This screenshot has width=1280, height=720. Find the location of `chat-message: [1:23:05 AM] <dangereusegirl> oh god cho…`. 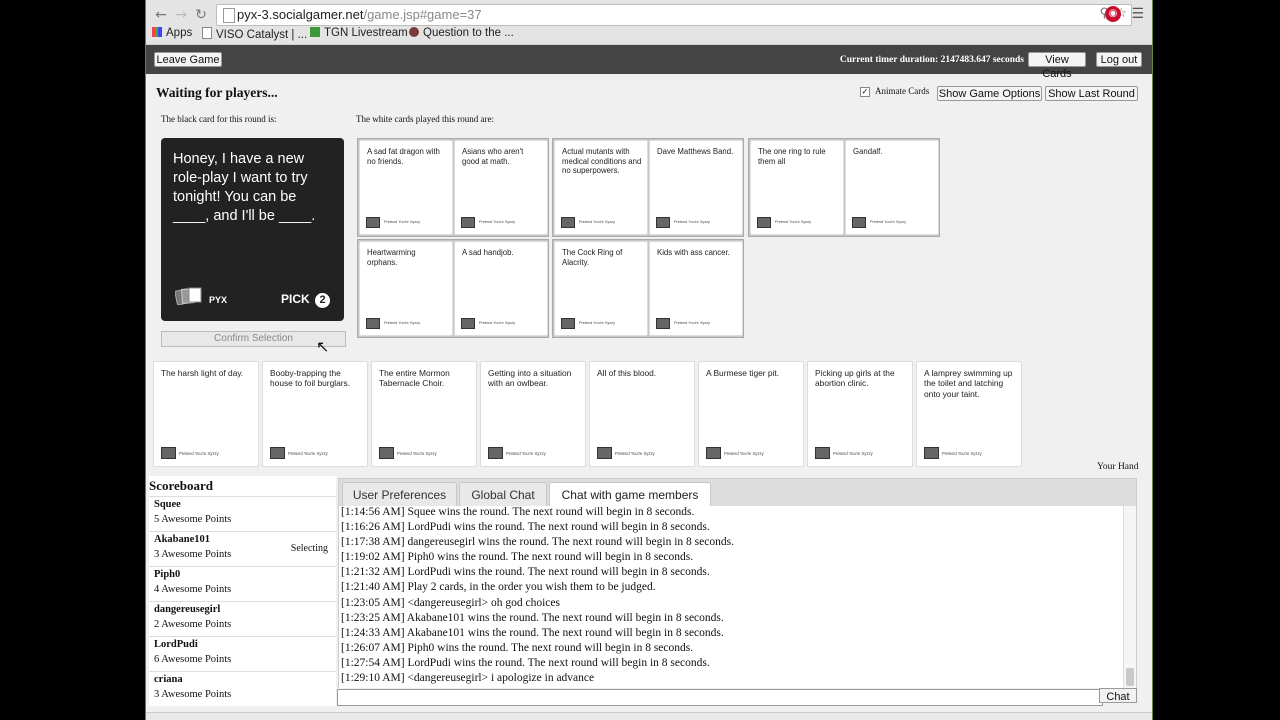

chat-message: [1:23:05 AM] <dangereusegirl> oh god cho… is located at coordinates (450, 603).